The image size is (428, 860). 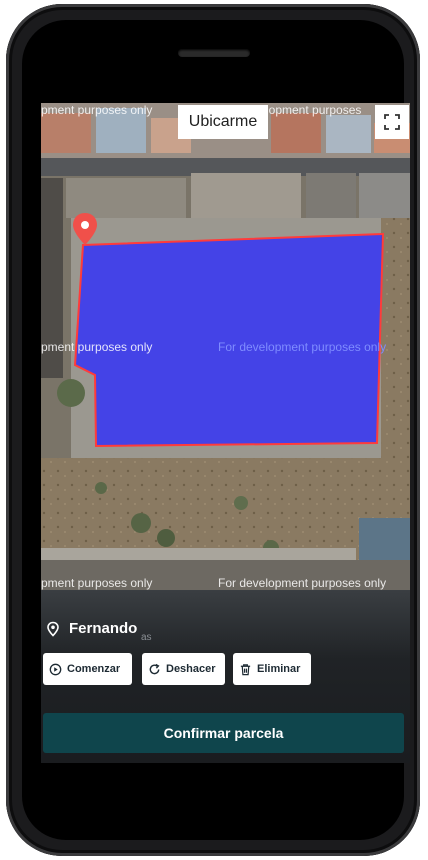 I want to click on location-subtext: as, so click(x=146, y=637).